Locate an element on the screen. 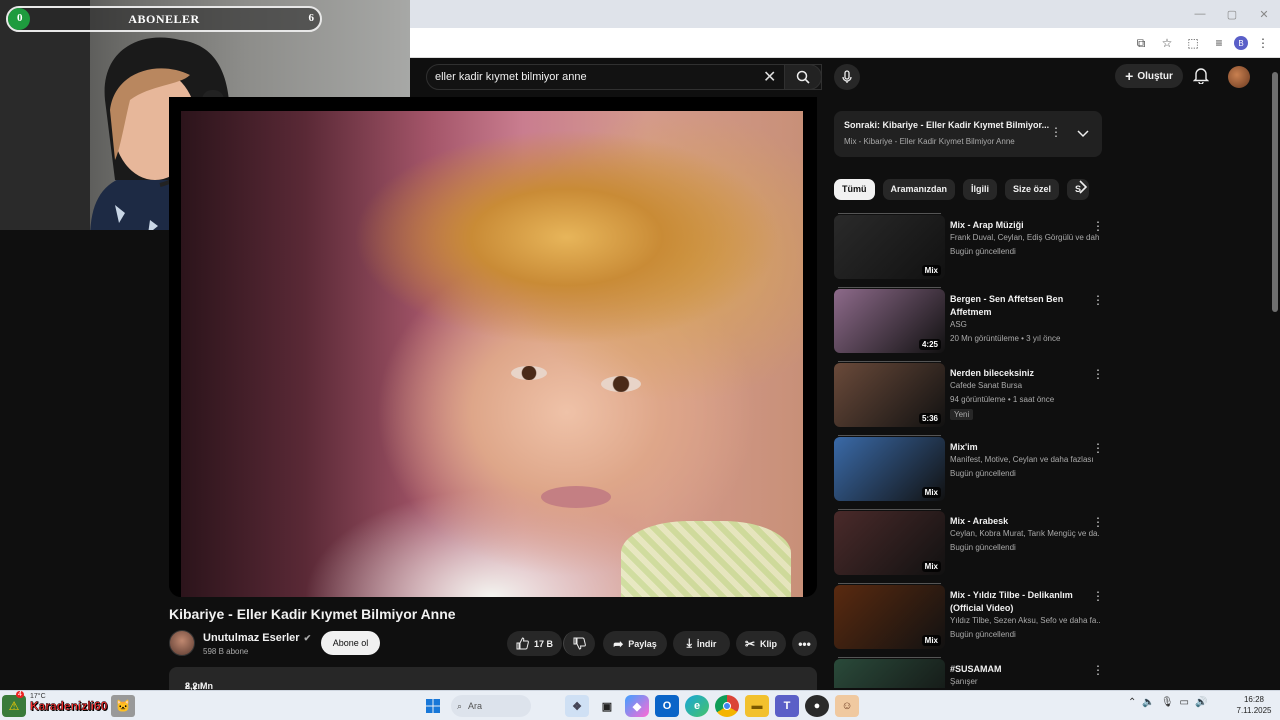 This screenshot has height=720, width=1280. media-control-icon: ≡ is located at coordinates (1219, 43).